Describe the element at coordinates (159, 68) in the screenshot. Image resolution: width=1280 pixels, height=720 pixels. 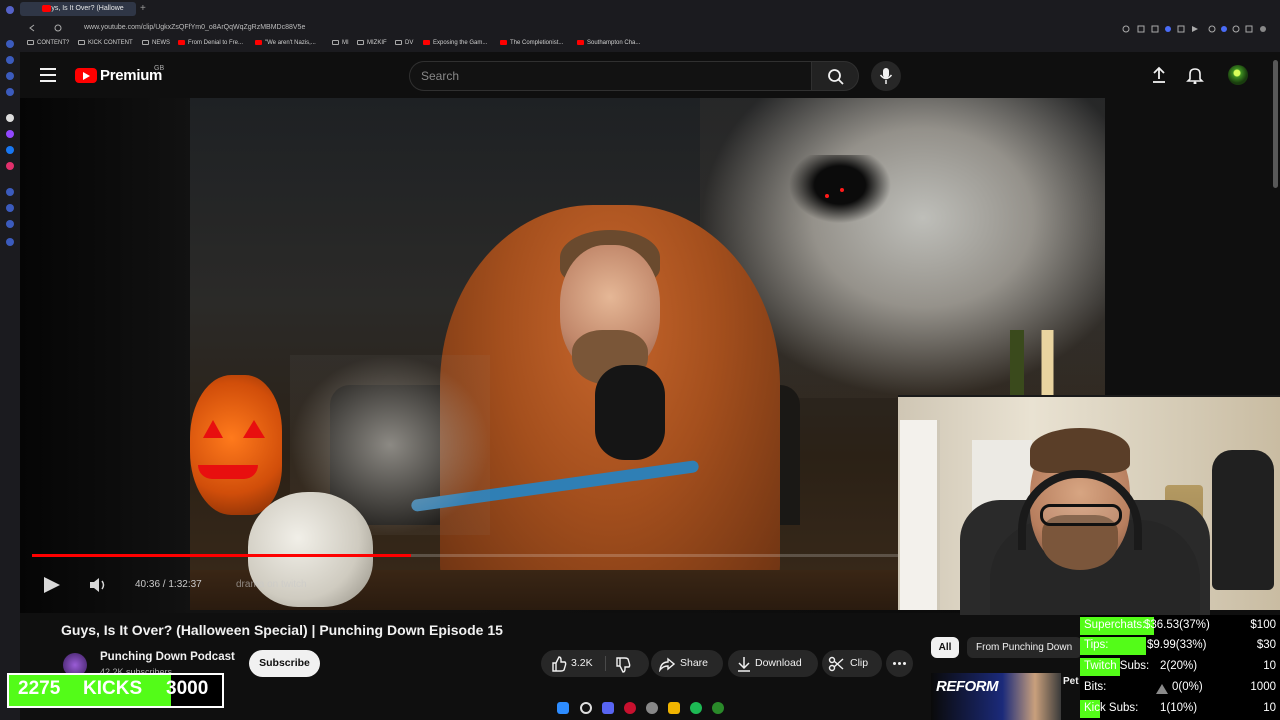
I see `logo-region: GB` at that location.